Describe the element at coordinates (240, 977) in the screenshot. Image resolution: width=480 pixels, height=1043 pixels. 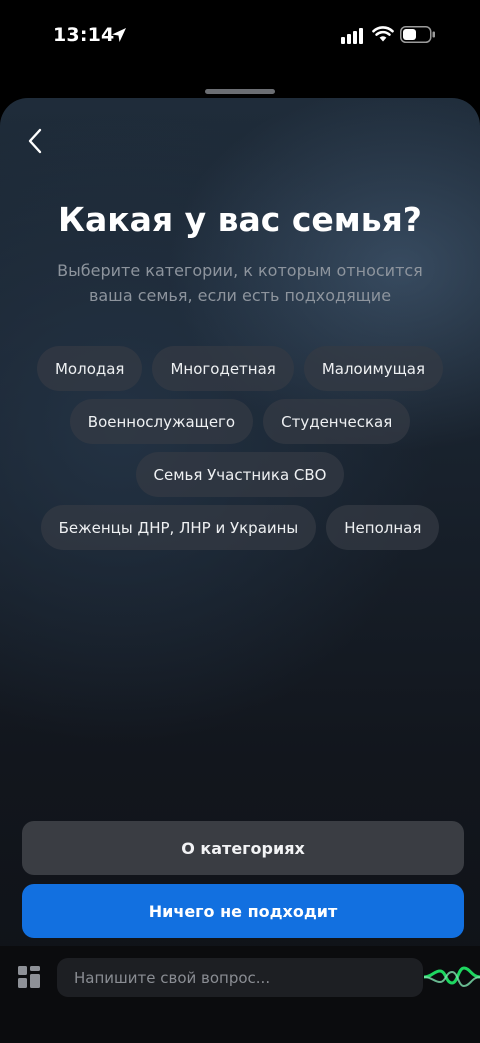
I see `question-input` at that location.